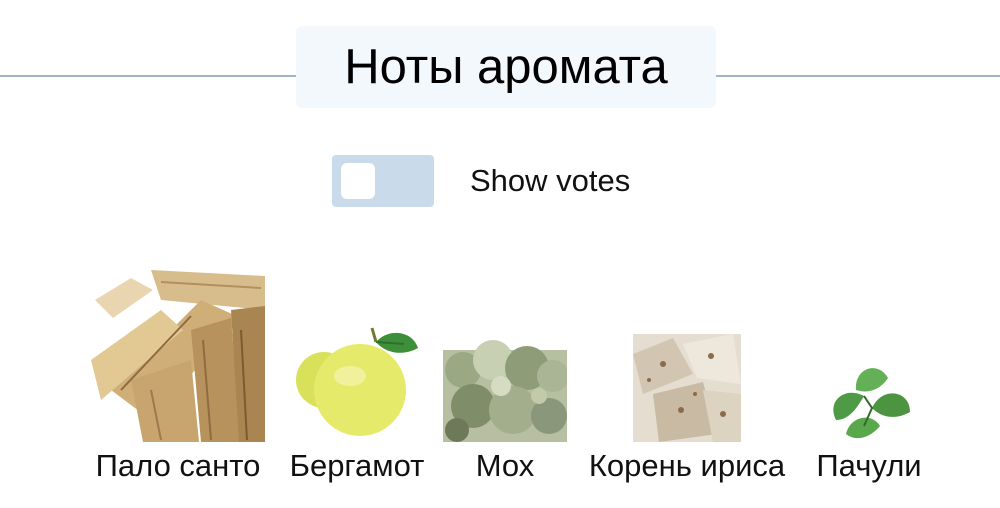 Image resolution: width=1000 pixels, height=508 pixels. Describe the element at coordinates (687, 465) in the screenshot. I see `note-label: Корень ириса` at that location.